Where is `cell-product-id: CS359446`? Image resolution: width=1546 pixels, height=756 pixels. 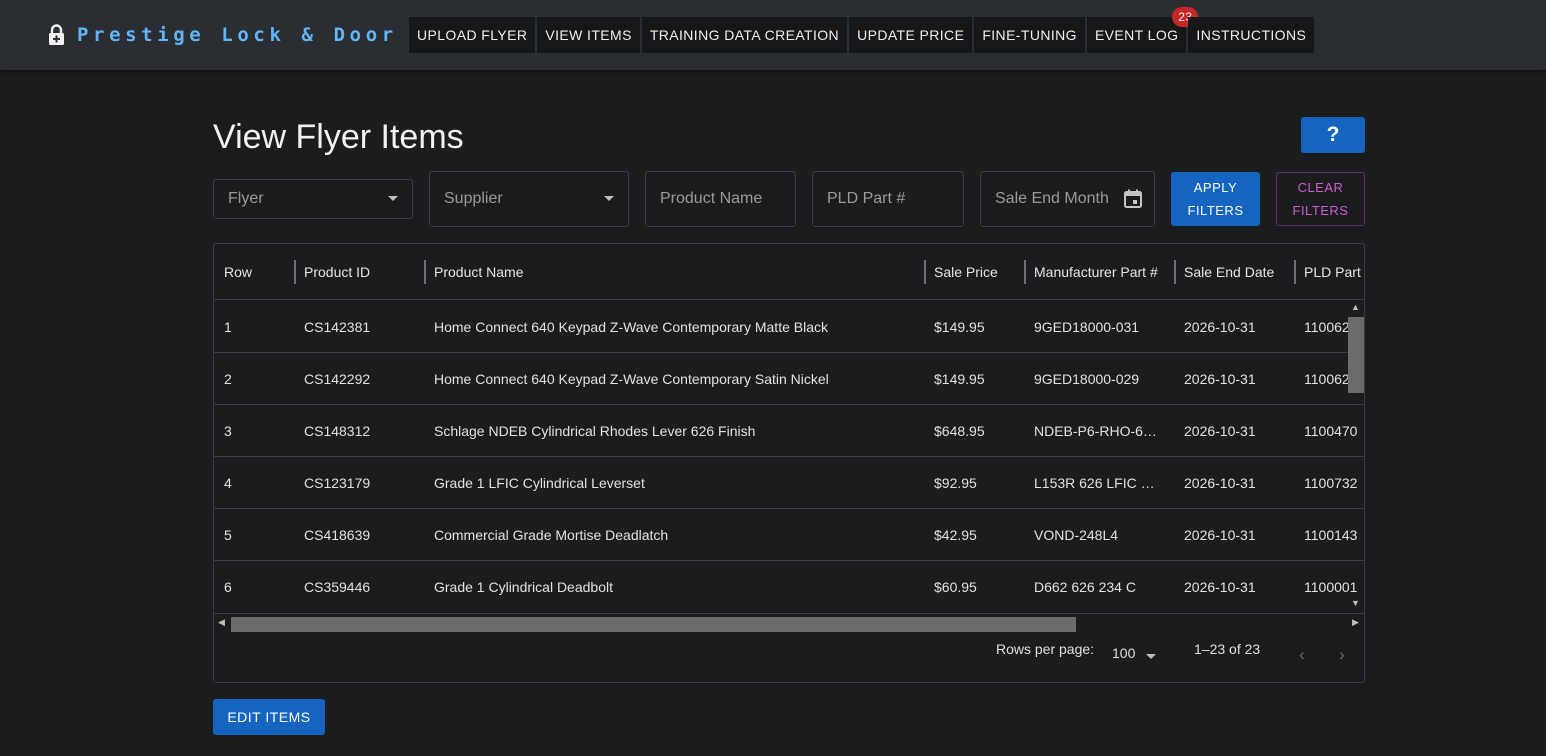 cell-product-id: CS359446 is located at coordinates (337, 587).